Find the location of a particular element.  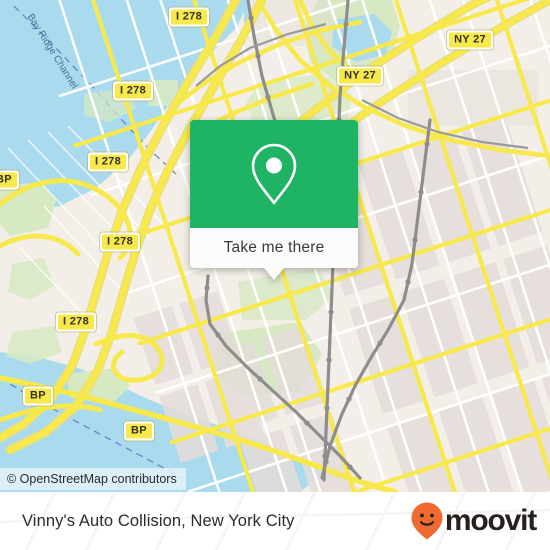

road-shield-bp-1: BP is located at coordinates (38, 396).